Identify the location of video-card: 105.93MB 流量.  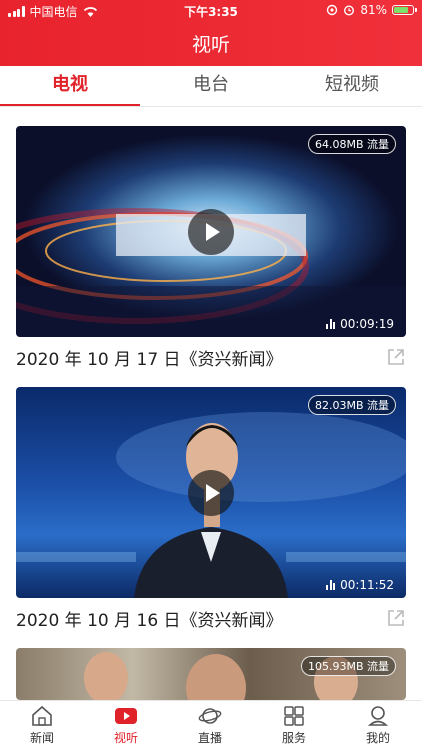
(211, 674).